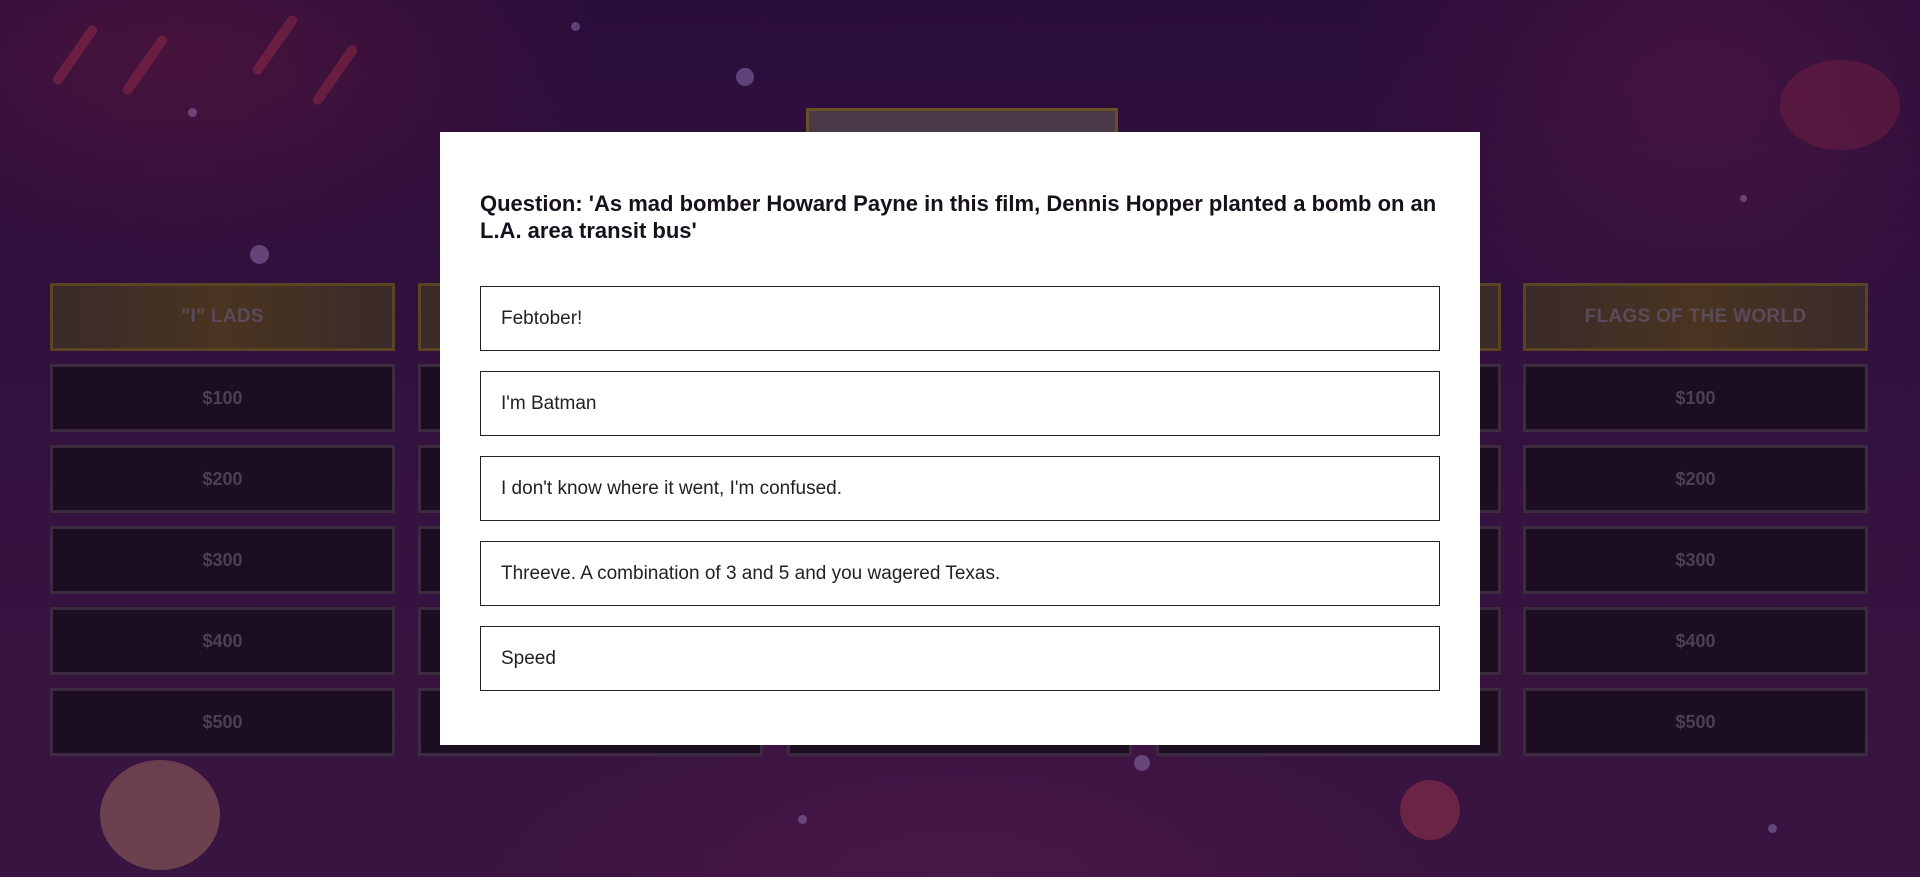 This screenshot has width=1920, height=877. What do you see at coordinates (160, 815) in the screenshot?
I see `planet-shape` at bounding box center [160, 815].